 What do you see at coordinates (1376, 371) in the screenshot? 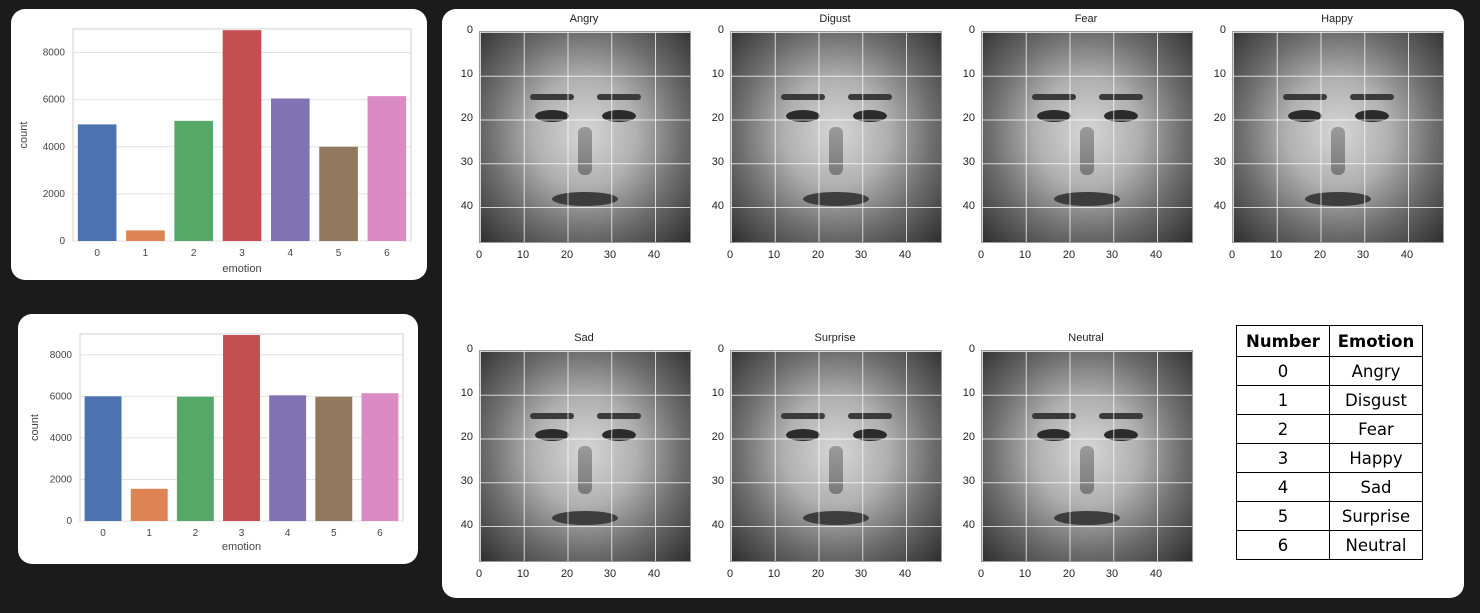
I see `legend-emotion: Angry` at bounding box center [1376, 371].